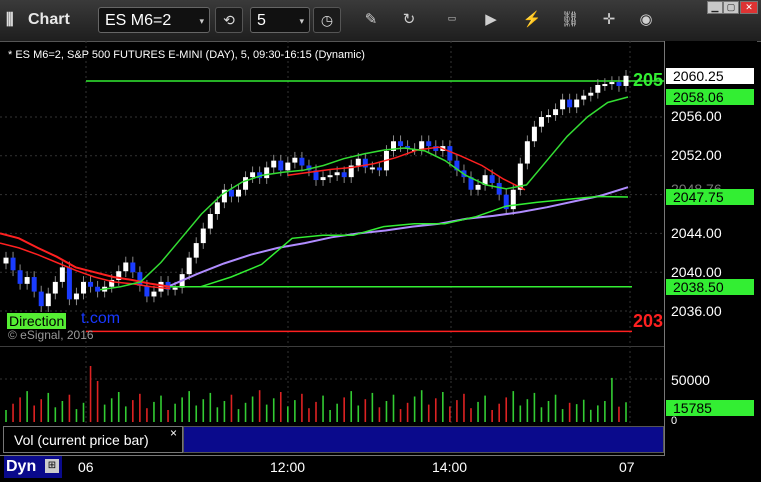  What do you see at coordinates (409, 19) in the screenshot?
I see `refresh-icon: ↻` at bounding box center [409, 19].